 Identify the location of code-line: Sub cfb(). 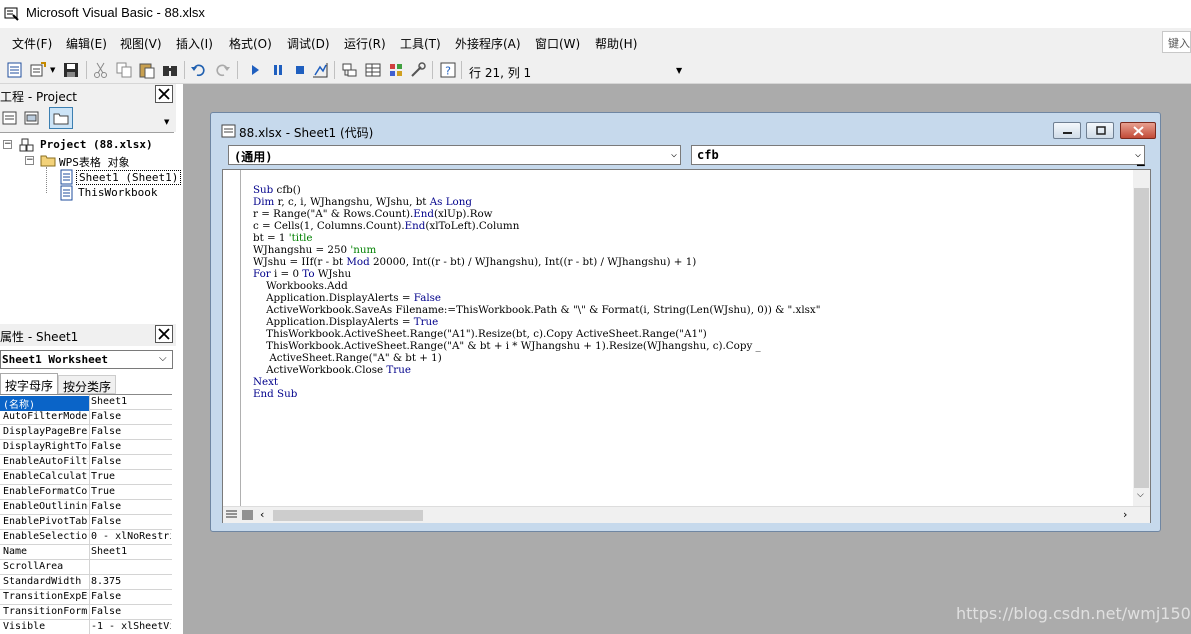
(536, 190).